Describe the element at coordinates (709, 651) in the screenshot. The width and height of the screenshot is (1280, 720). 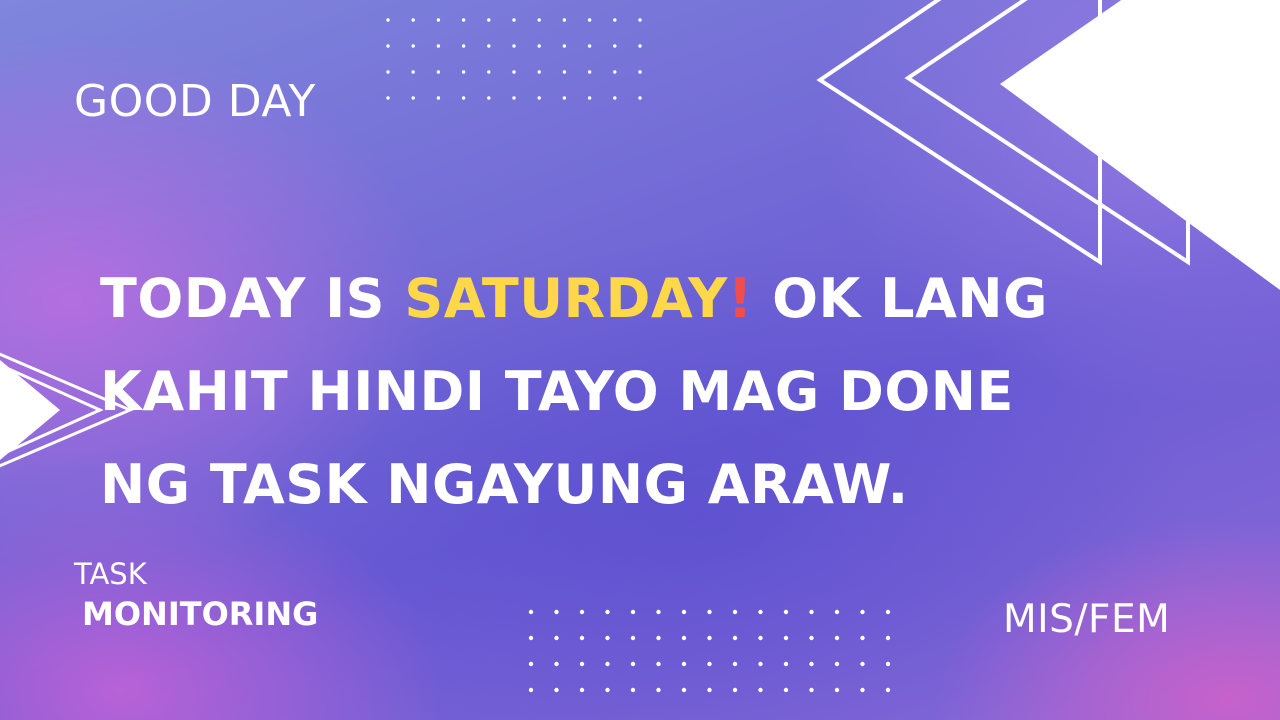
I see `dot-grid-bottom` at that location.